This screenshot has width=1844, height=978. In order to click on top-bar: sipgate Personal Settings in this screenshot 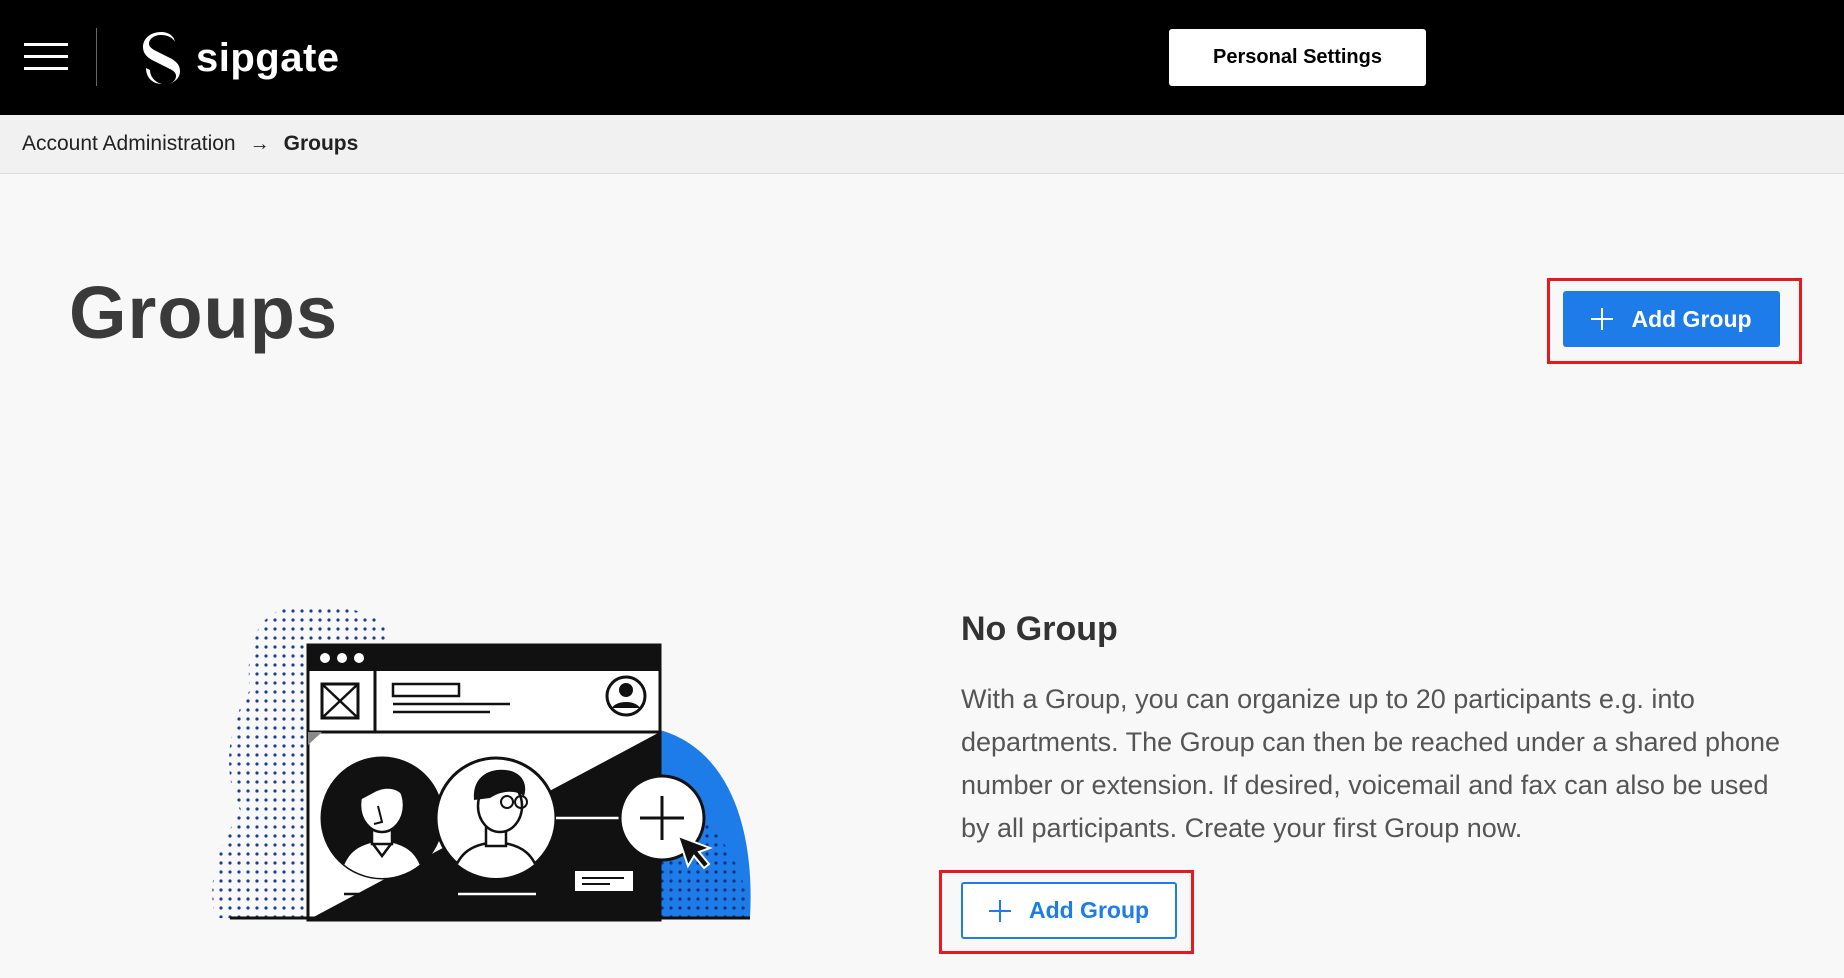, I will do `click(922, 57)`.